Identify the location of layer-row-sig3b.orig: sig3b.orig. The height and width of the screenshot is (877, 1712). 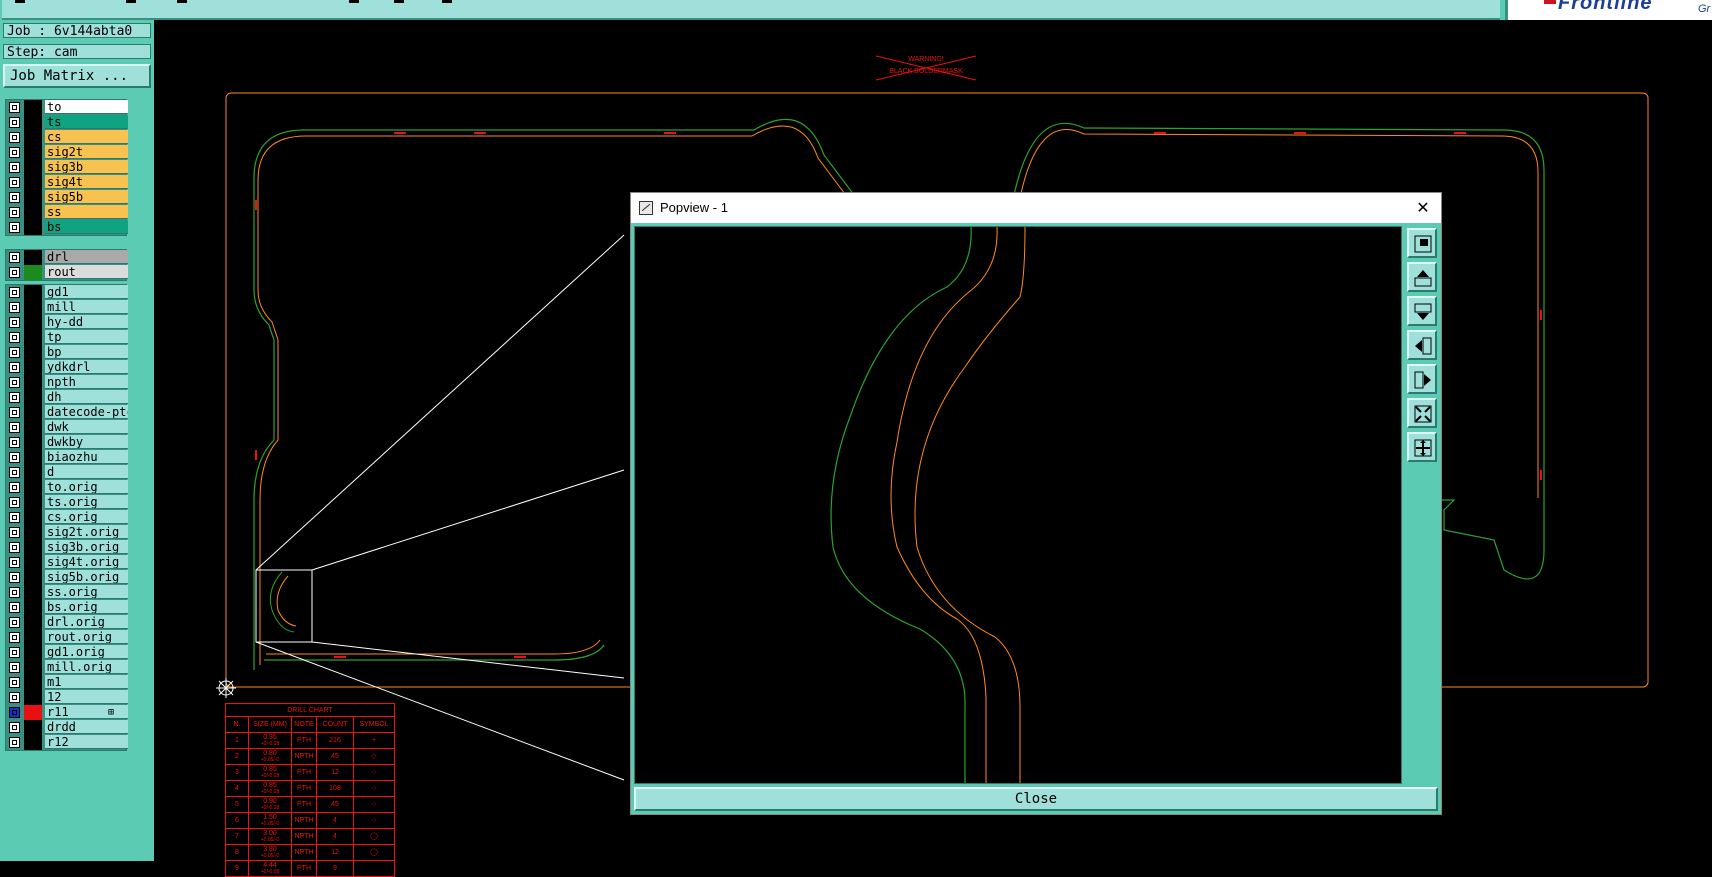
(67, 547).